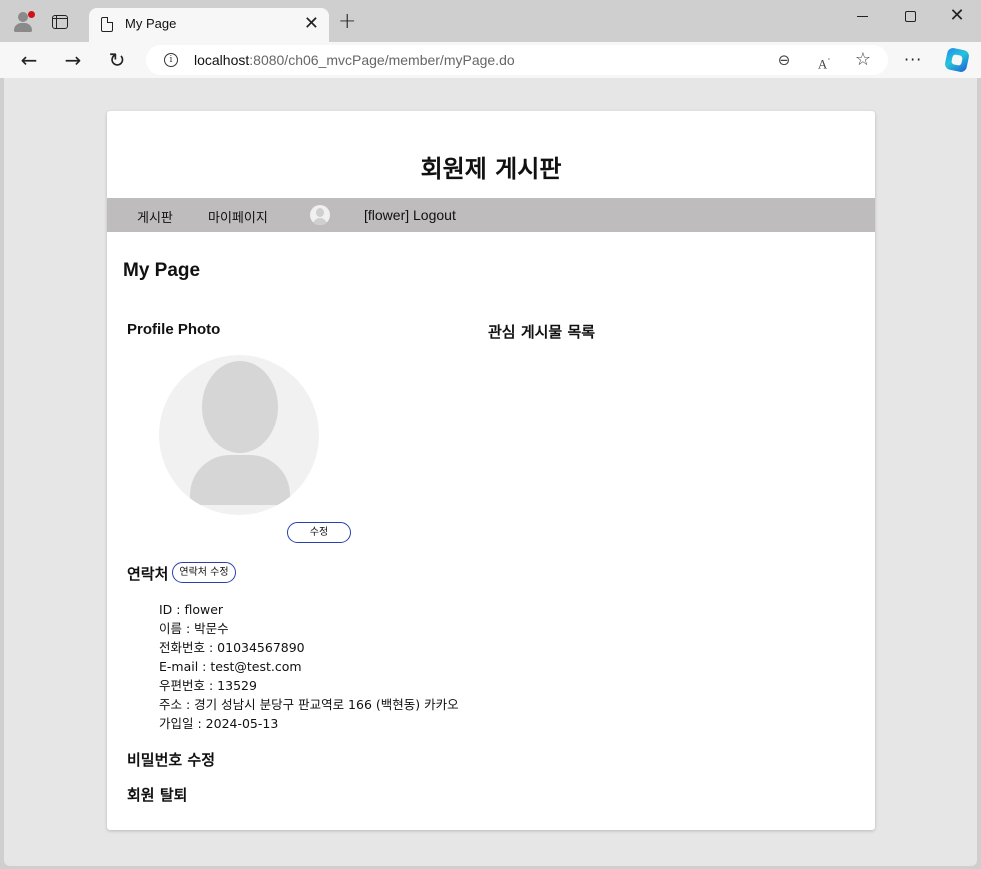 The width and height of the screenshot is (981, 869). What do you see at coordinates (239, 435) in the screenshot?
I see `profile-photo` at bounding box center [239, 435].